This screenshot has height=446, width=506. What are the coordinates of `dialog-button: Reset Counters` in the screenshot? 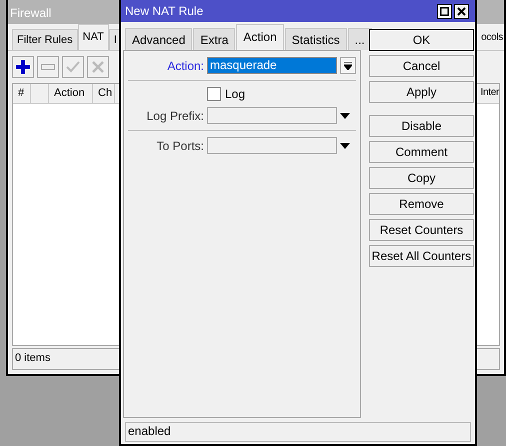 It's located at (421, 230).